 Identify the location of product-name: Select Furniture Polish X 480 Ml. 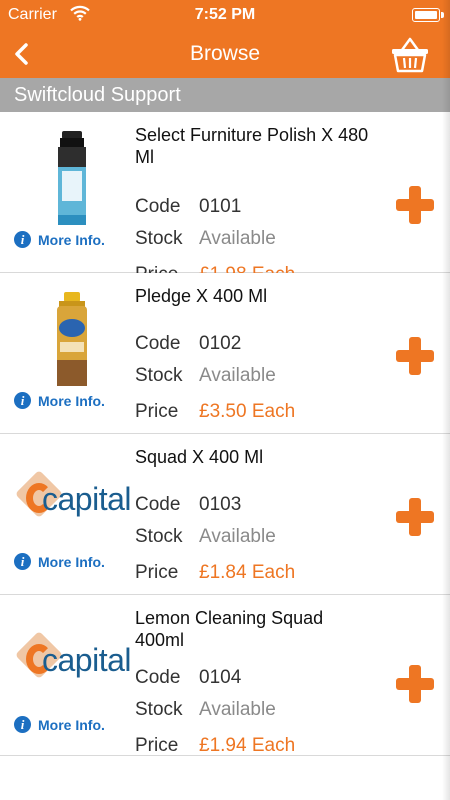
(252, 146).